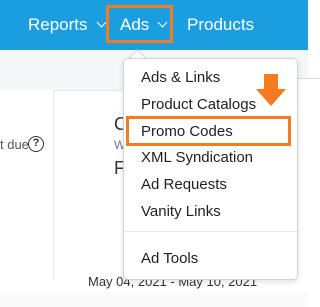 This screenshot has width=320, height=307. What do you see at coordinates (210, 231) in the screenshot?
I see `menu-divider` at bounding box center [210, 231].